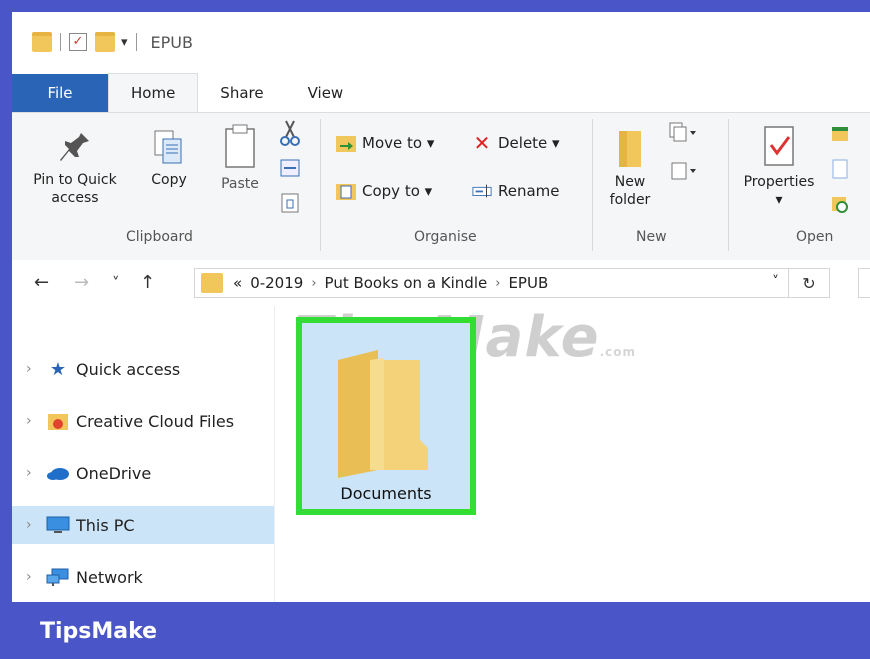  I want to click on new-item-icon, so click(683, 136).